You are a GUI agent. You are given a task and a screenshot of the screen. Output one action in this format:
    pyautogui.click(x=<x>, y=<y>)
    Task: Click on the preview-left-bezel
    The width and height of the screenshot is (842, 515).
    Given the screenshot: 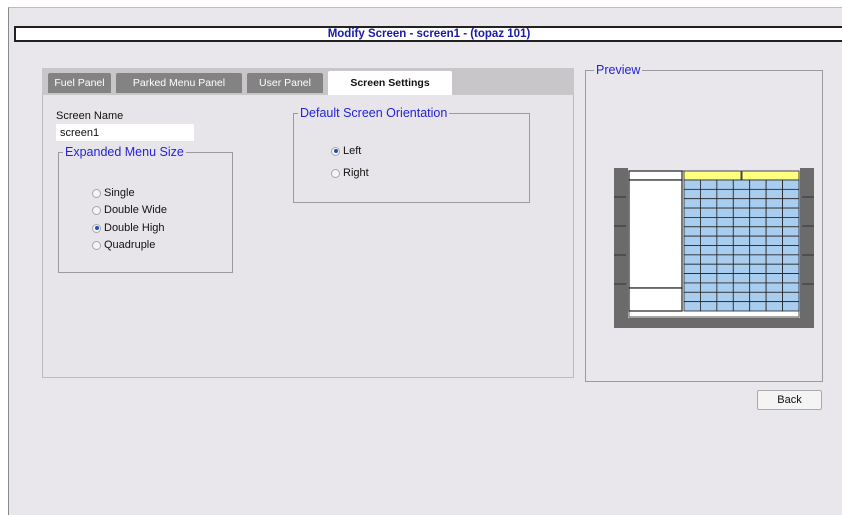 What is the action you would take?
    pyautogui.click(x=621, y=247)
    